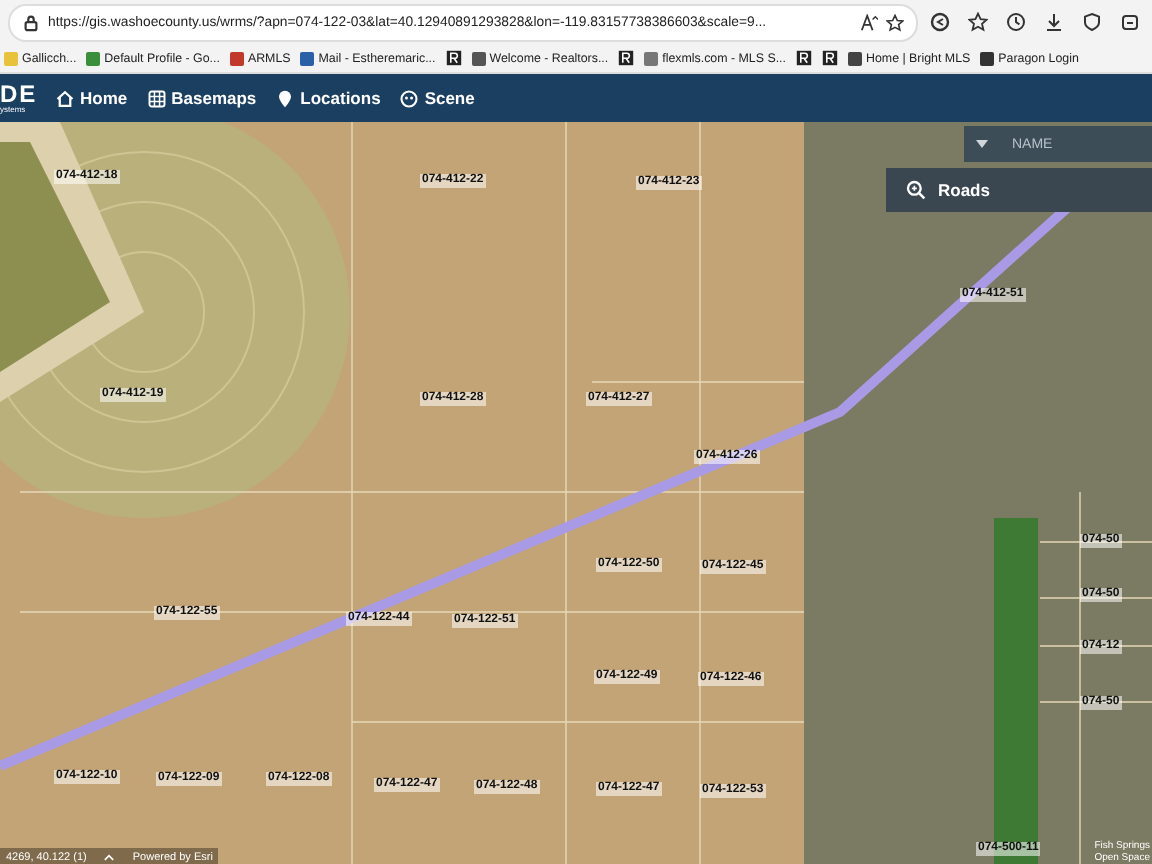  I want to click on nav-tab: Scene, so click(437, 98).